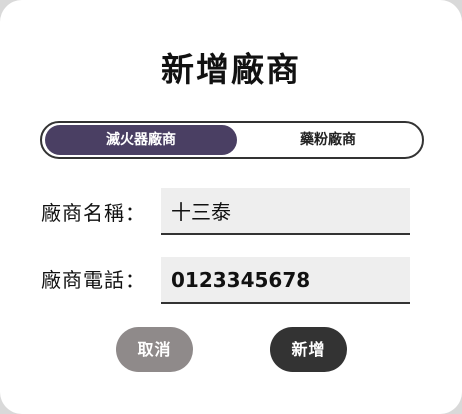  What do you see at coordinates (93, 213) in the screenshot?
I see `vendor-name-label: 廠商名稱：` at bounding box center [93, 213].